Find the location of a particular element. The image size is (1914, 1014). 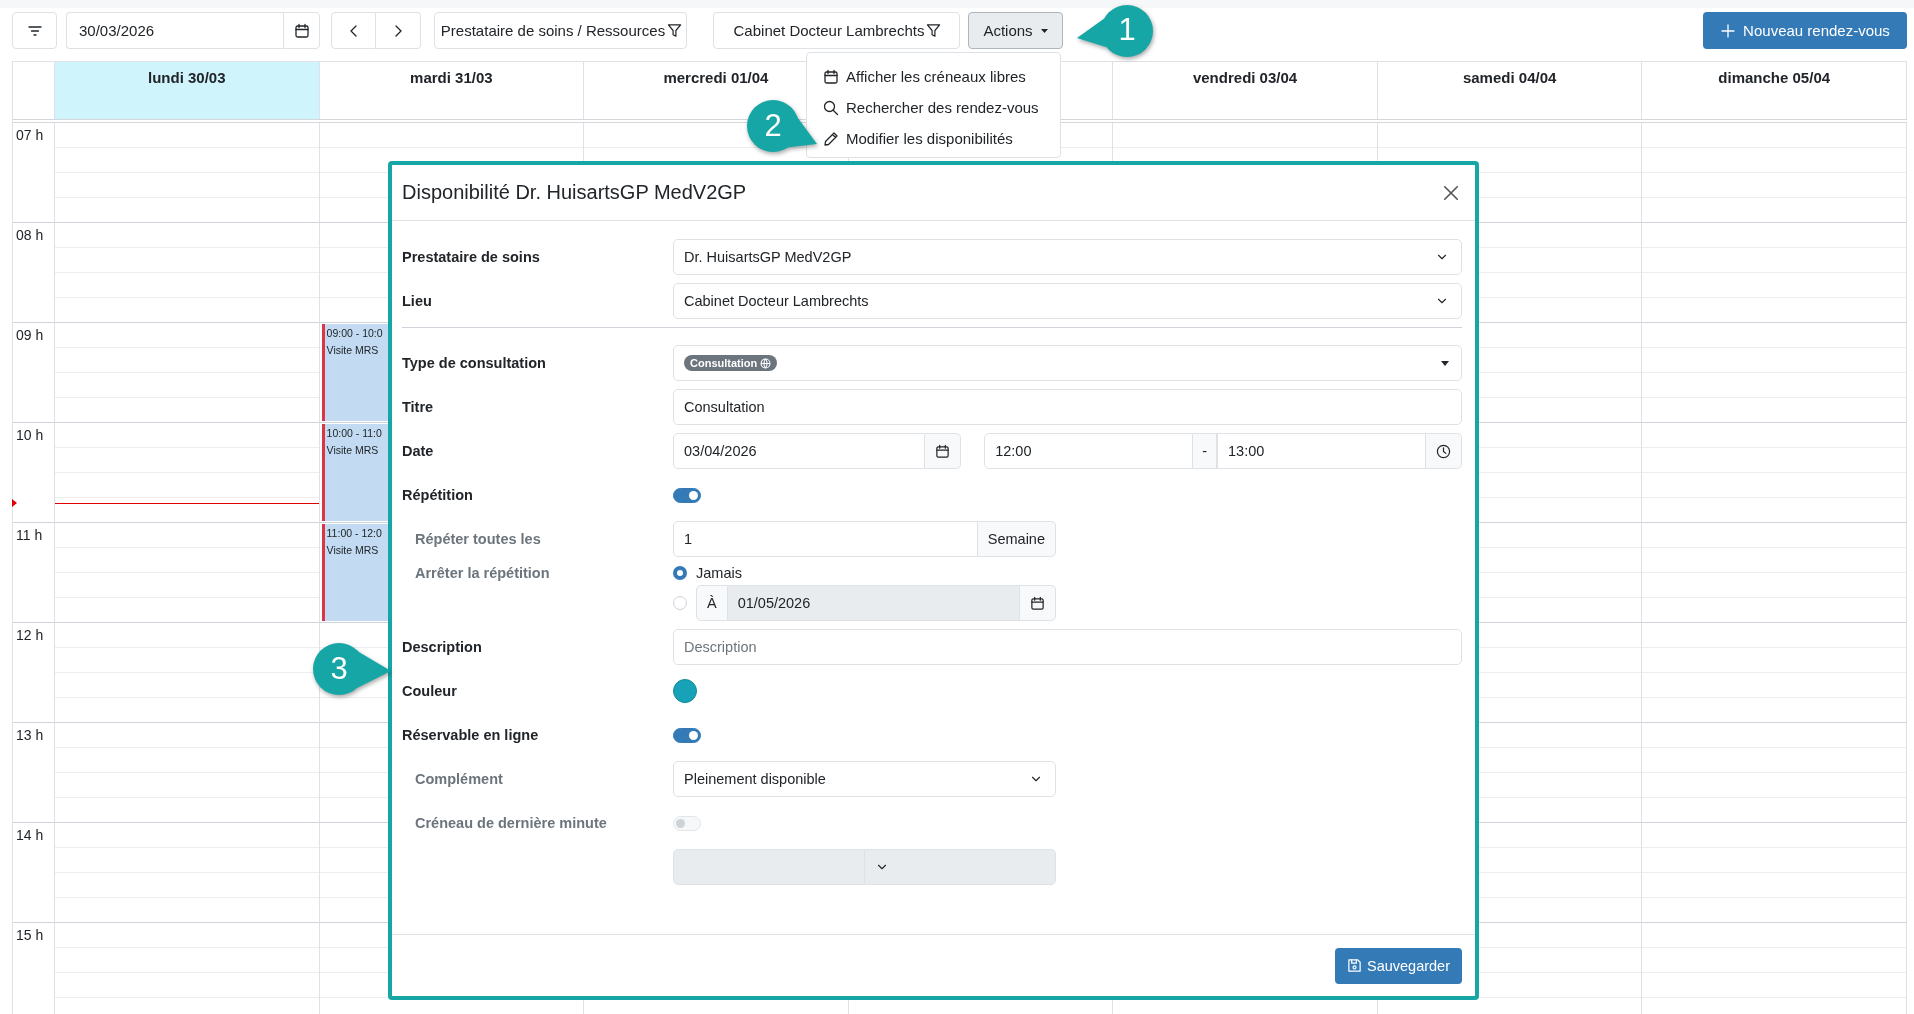

field-label: Répétition is located at coordinates (438, 495).